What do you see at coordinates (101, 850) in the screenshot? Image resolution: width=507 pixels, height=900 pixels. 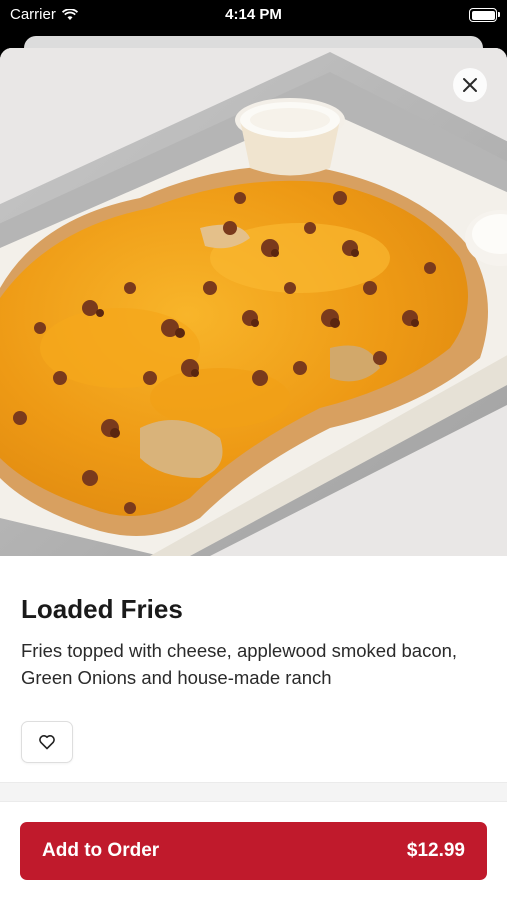 I see `add-to-order-label: Add to Order` at bounding box center [101, 850].